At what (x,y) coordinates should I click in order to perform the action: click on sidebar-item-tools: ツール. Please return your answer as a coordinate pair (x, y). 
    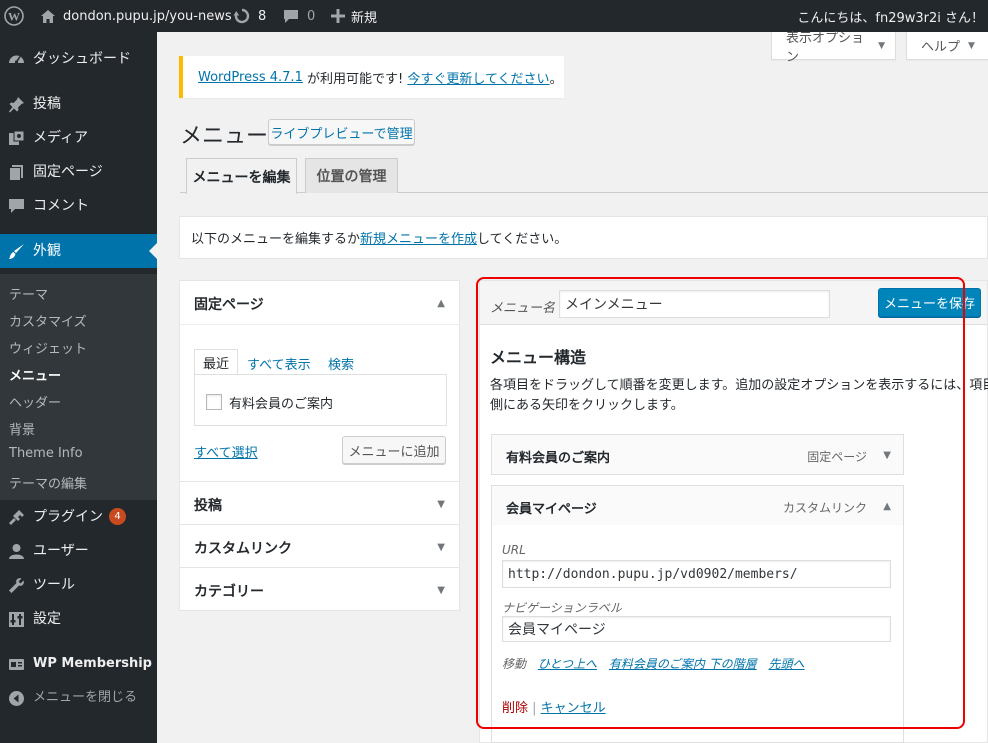
    Looking at the image, I should click on (78, 585).